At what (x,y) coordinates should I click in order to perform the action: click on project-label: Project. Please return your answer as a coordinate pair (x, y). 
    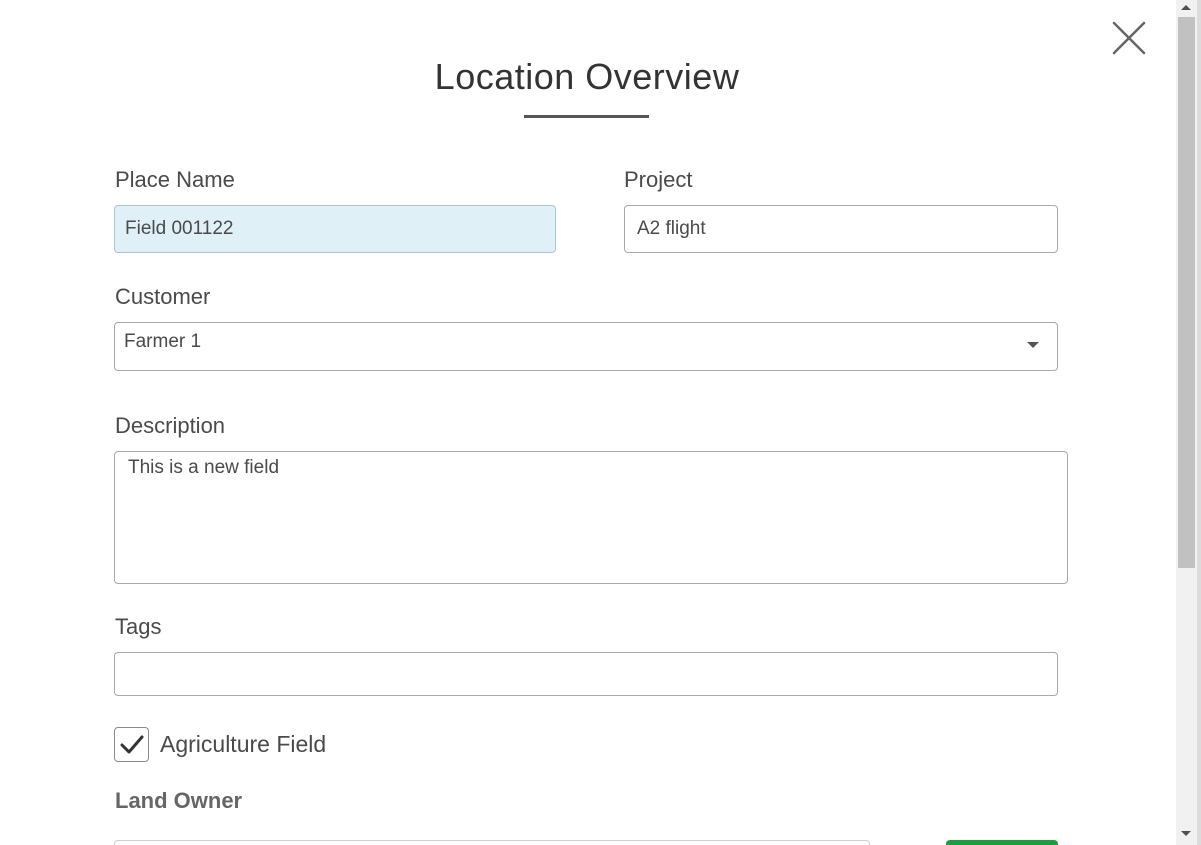
    Looking at the image, I should click on (658, 179).